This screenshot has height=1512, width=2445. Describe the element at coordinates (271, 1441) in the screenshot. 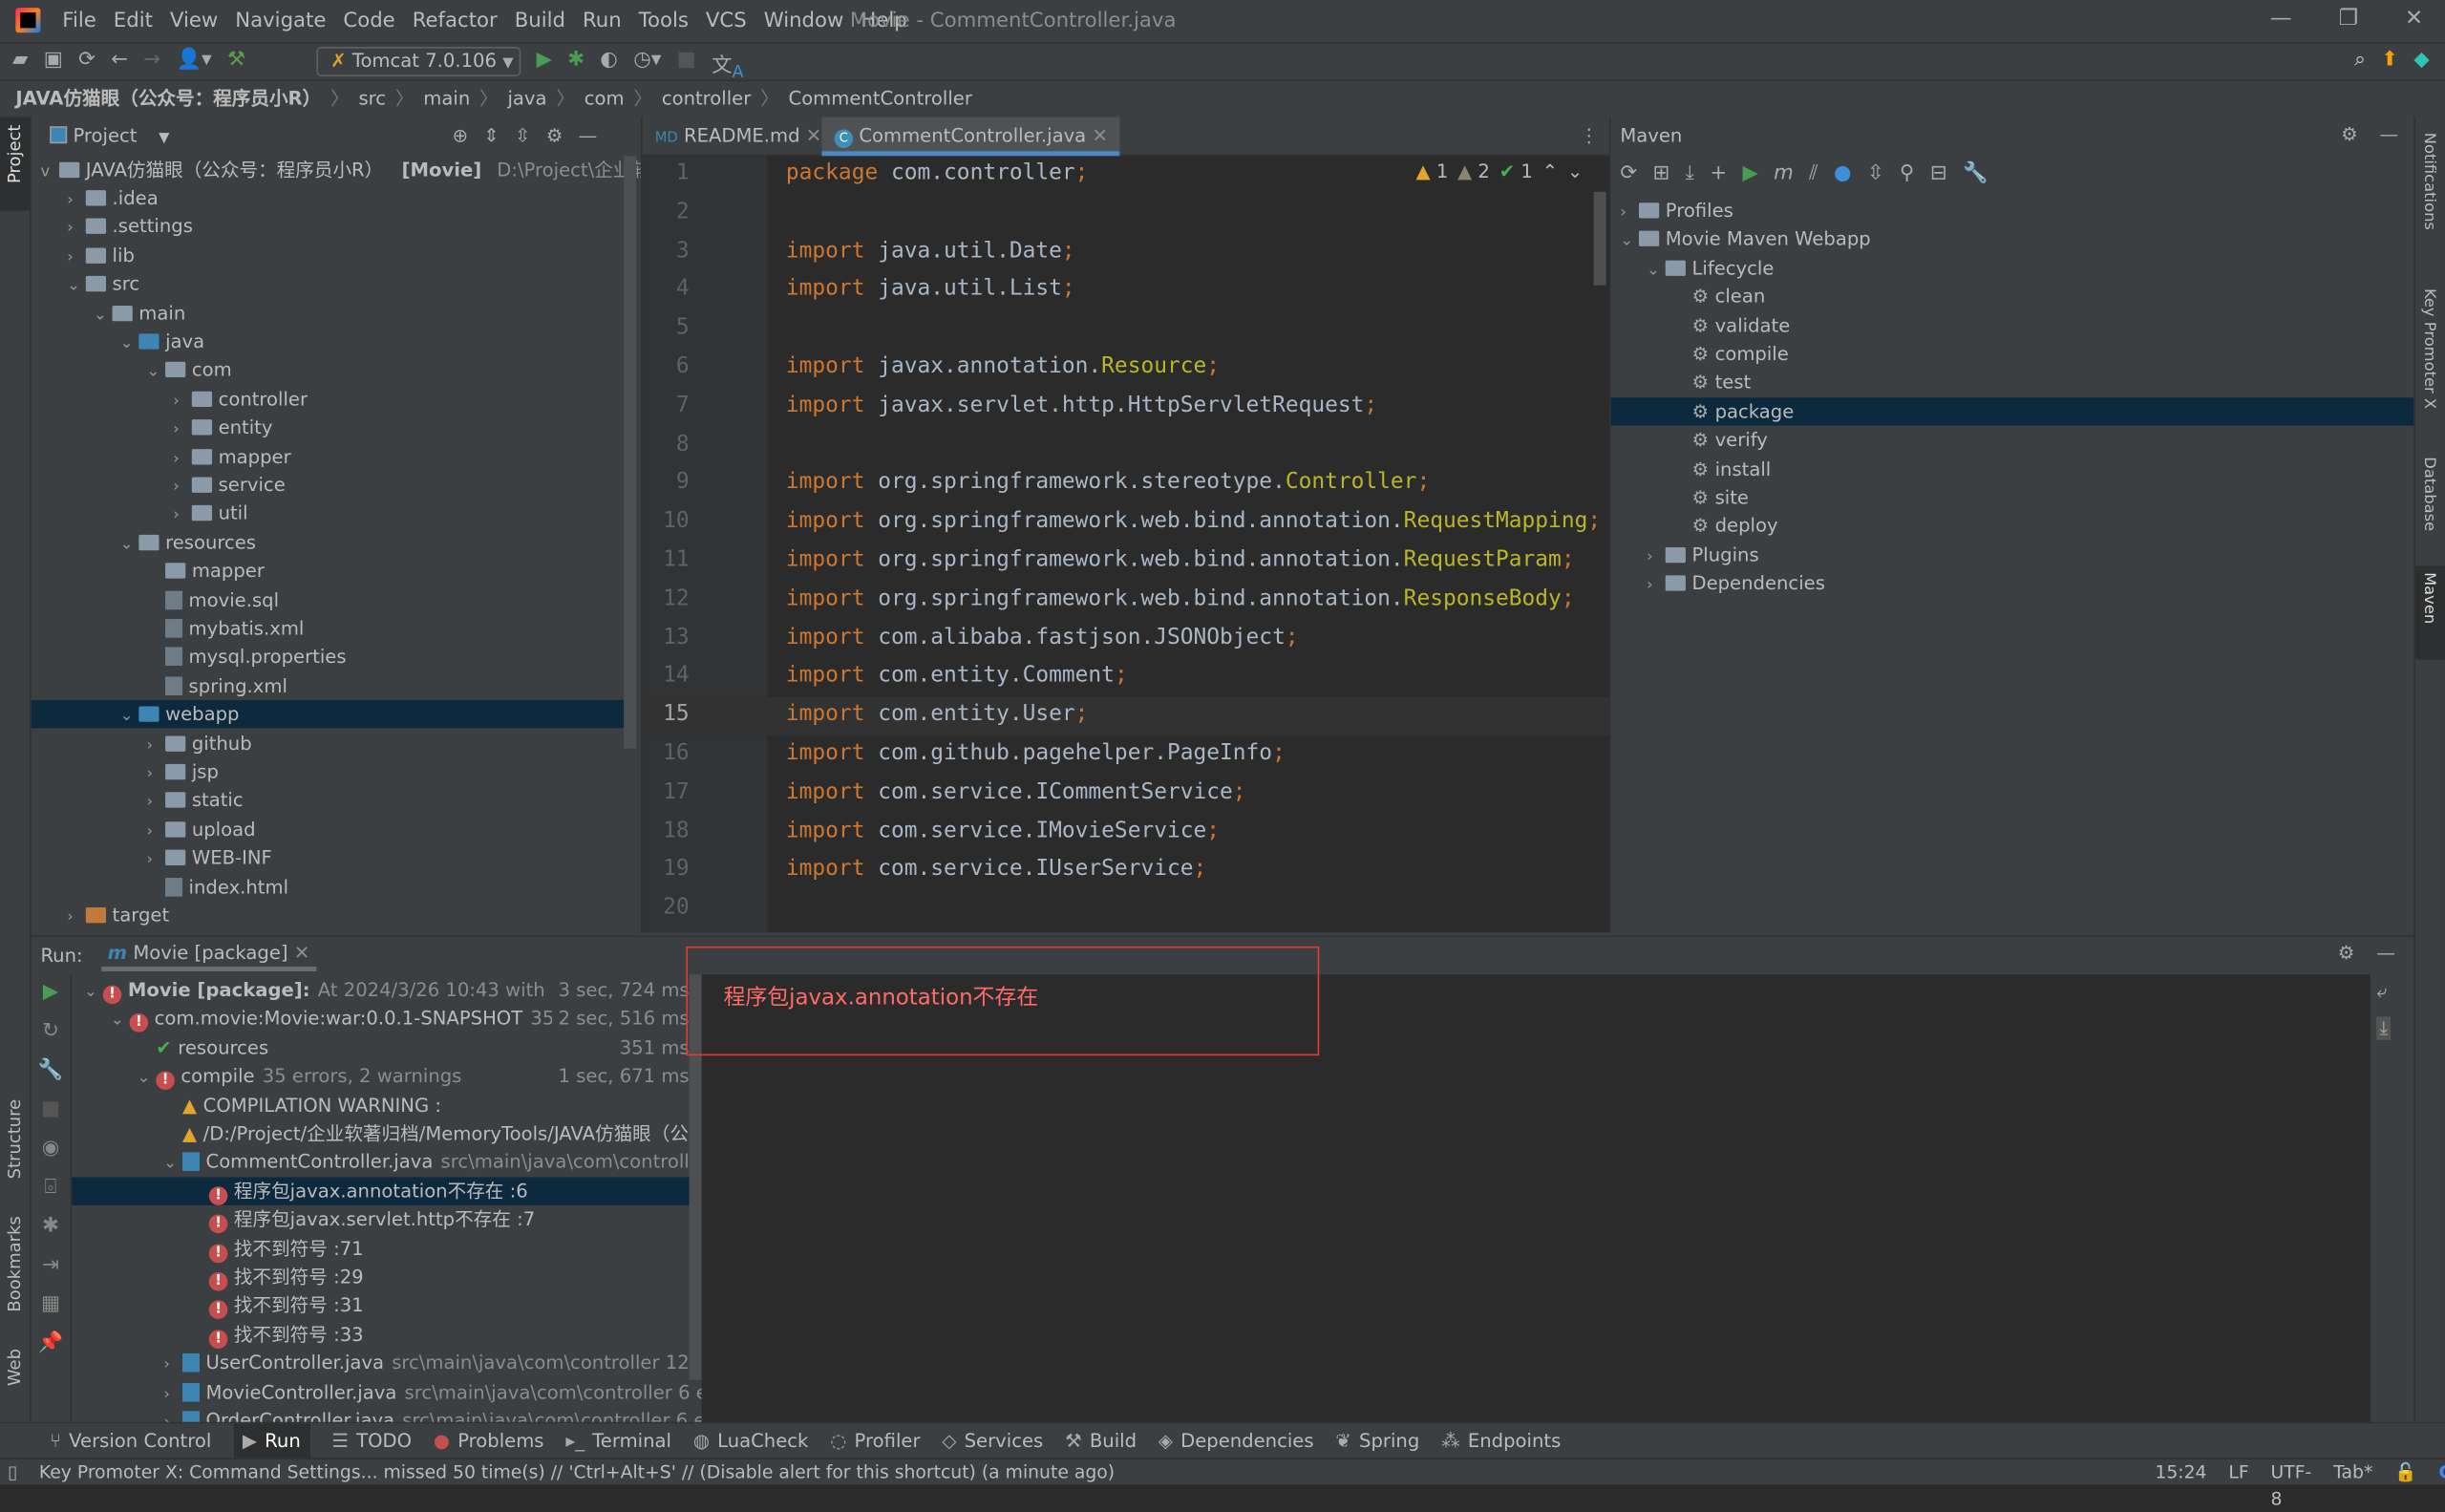

I see `toolwindow-run: ▶ Run` at that location.